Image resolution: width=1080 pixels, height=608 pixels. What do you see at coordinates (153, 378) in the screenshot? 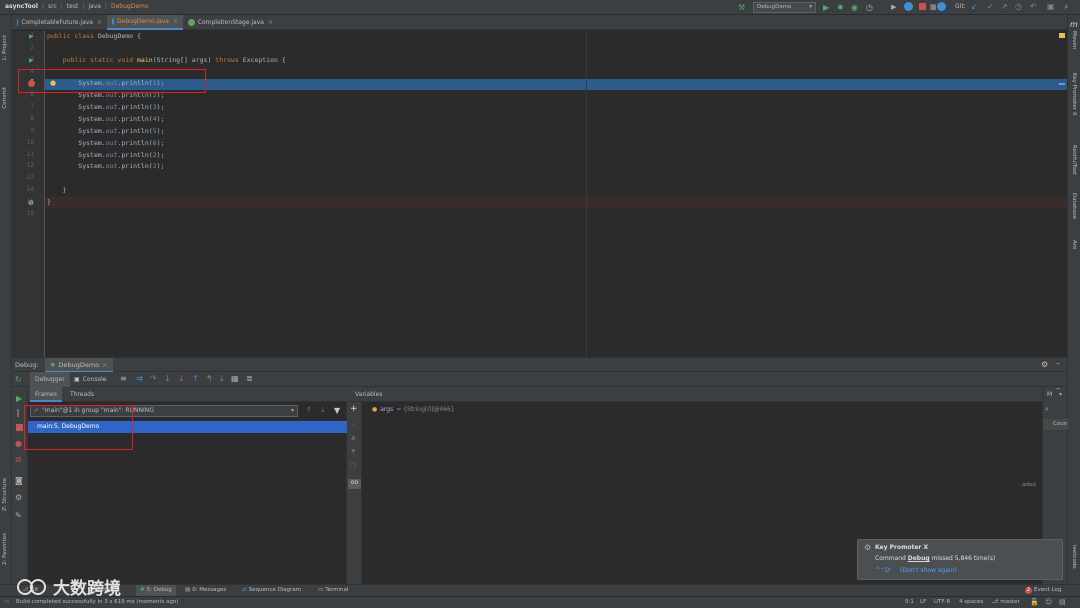
I see `step-over-icon: ↷` at bounding box center [153, 378].